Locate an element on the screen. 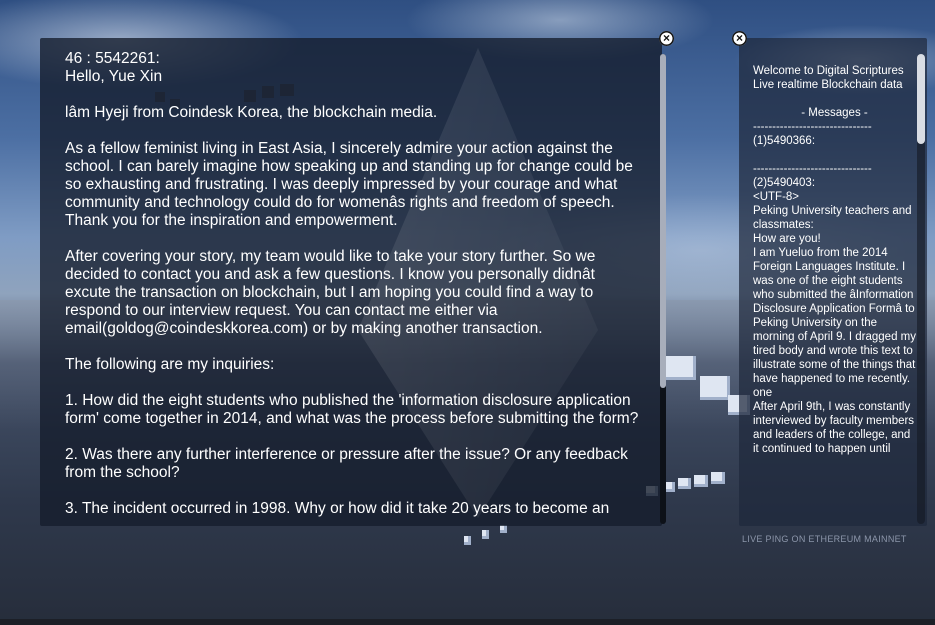 This screenshot has width=935, height=625. close-message-panel-button: × is located at coordinates (666, 38).